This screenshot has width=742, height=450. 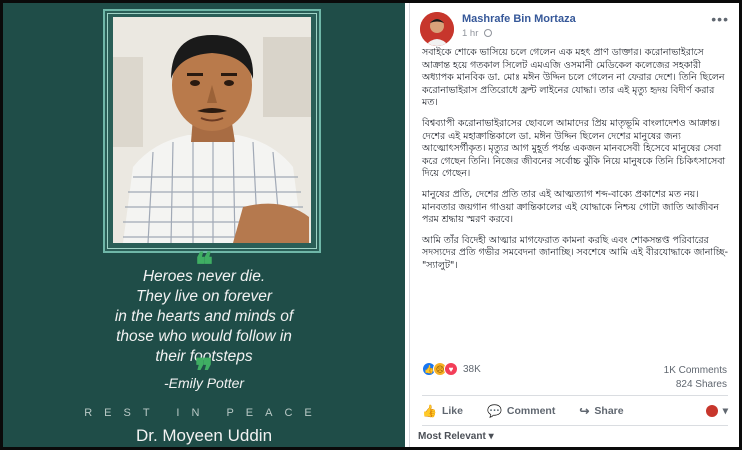 I want to click on post-as-selector: ▾, so click(x=716, y=411).